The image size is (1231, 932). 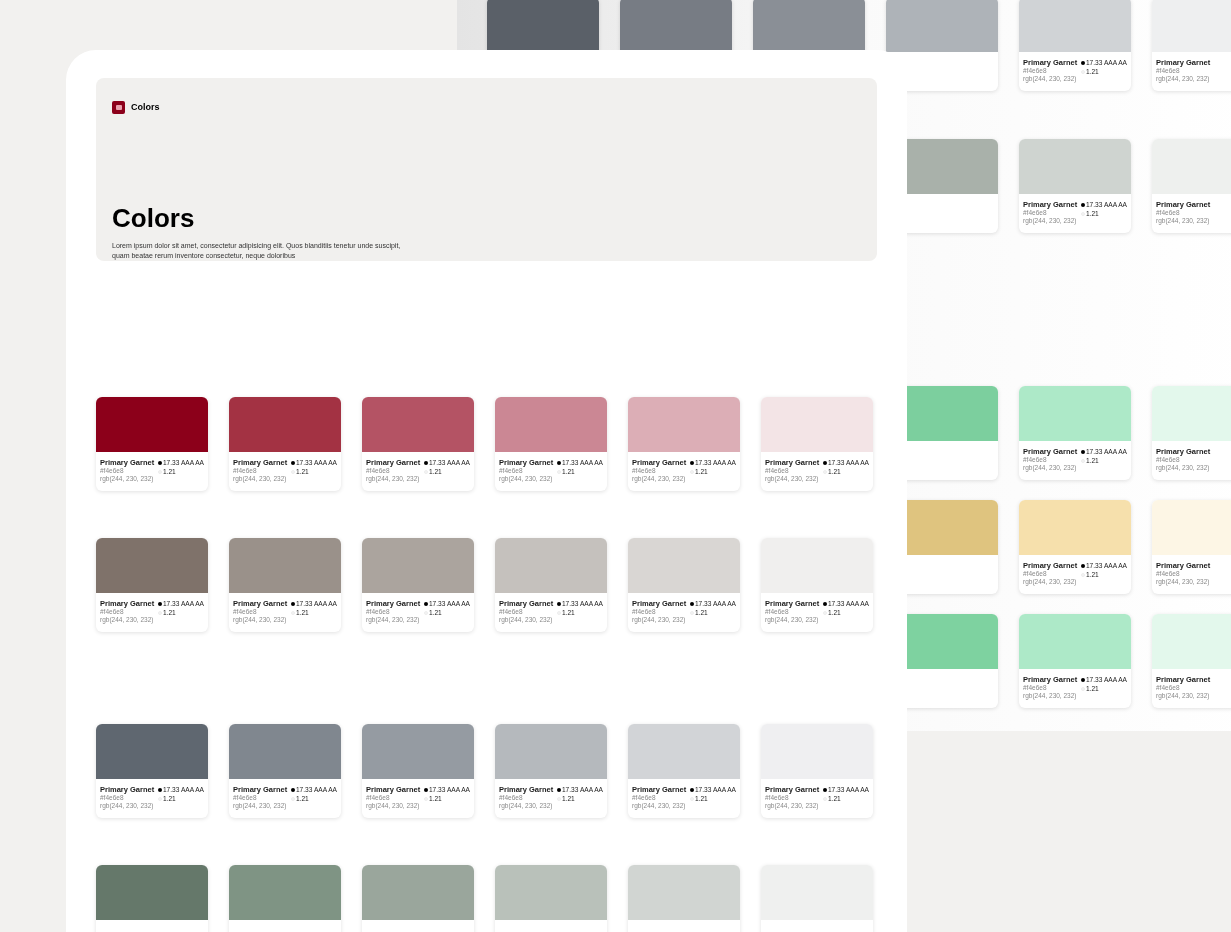 What do you see at coordinates (154, 217) in the screenshot?
I see `page-title: Colors` at bounding box center [154, 217].